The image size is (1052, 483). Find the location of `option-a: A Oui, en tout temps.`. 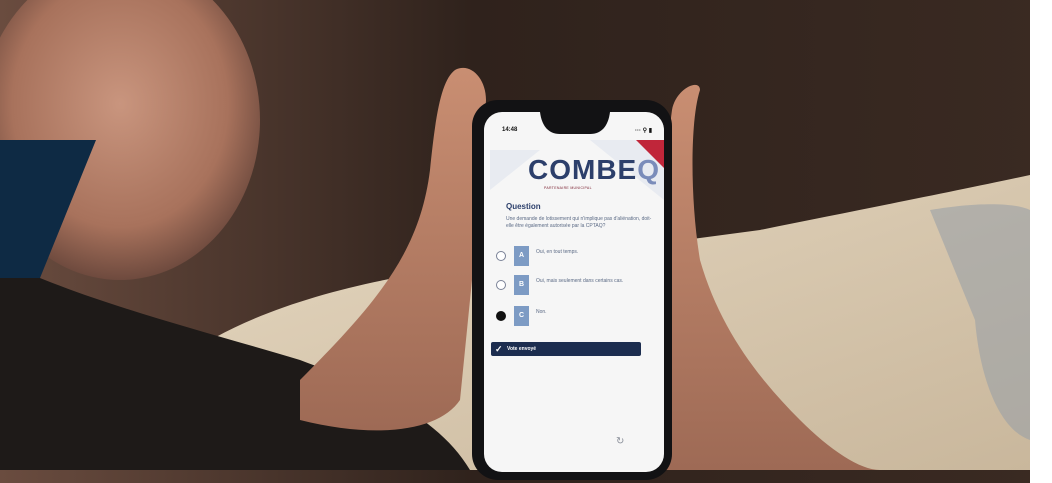

option-a: A Oui, en tout temps. is located at coordinates (576, 257).